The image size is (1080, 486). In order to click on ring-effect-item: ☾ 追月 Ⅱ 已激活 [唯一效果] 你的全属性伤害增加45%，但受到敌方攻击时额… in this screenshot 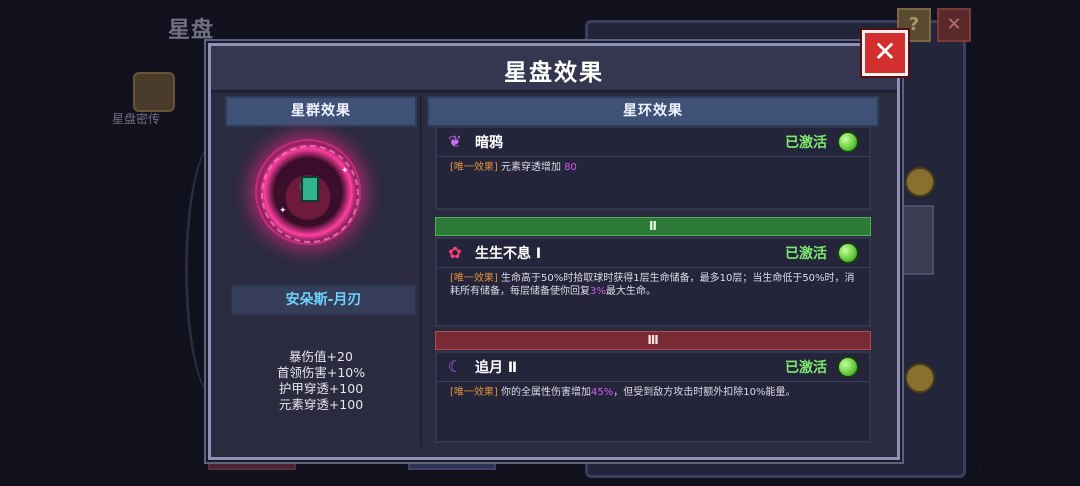, I will do `click(653, 397)`.